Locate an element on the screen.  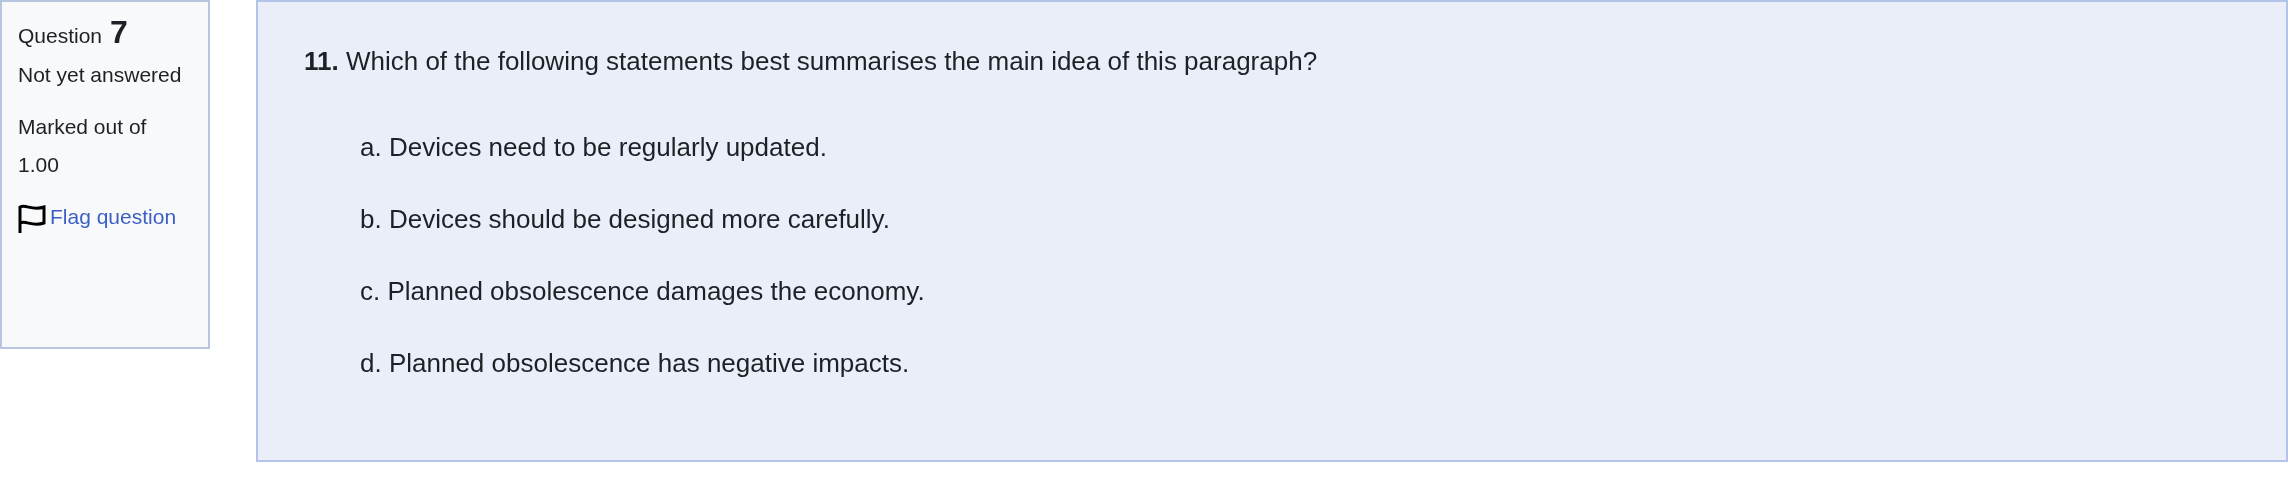
answer-option: d. Planned obsolescence has negative impacts. is located at coordinates (1323, 363).